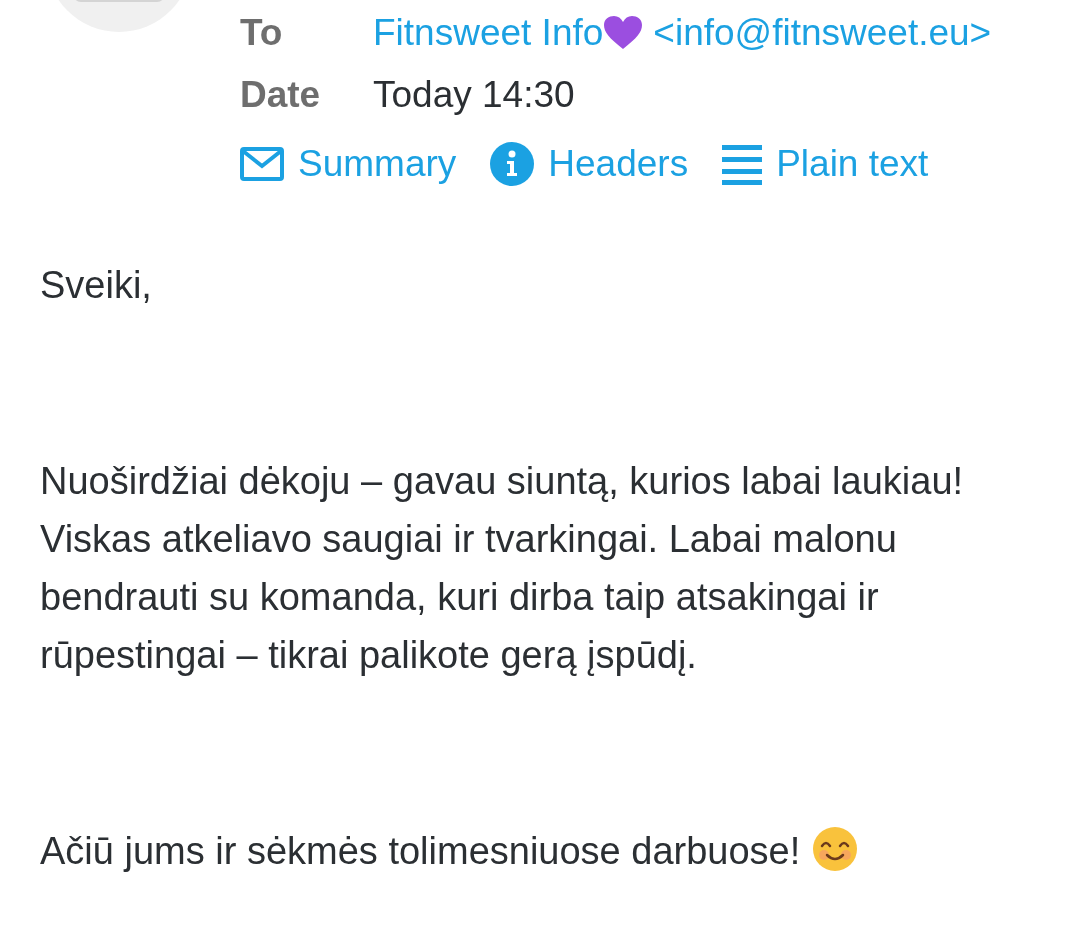 The height and width of the screenshot is (951, 1080). Describe the element at coordinates (348, 164) in the screenshot. I see `view-link: Summary` at that location.